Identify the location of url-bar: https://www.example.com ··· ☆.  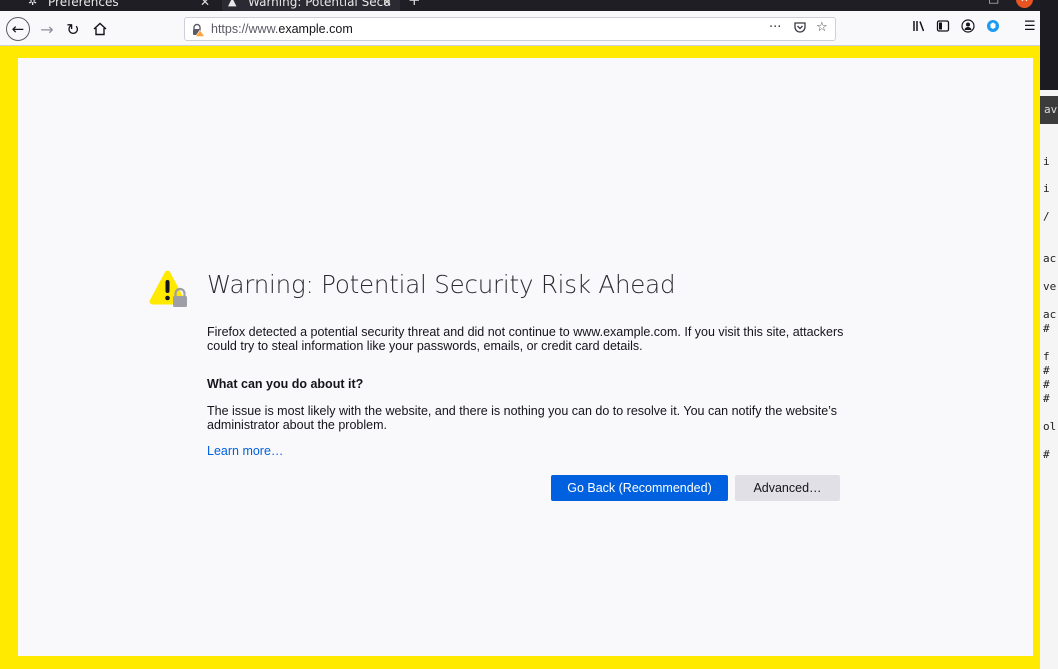
(510, 29).